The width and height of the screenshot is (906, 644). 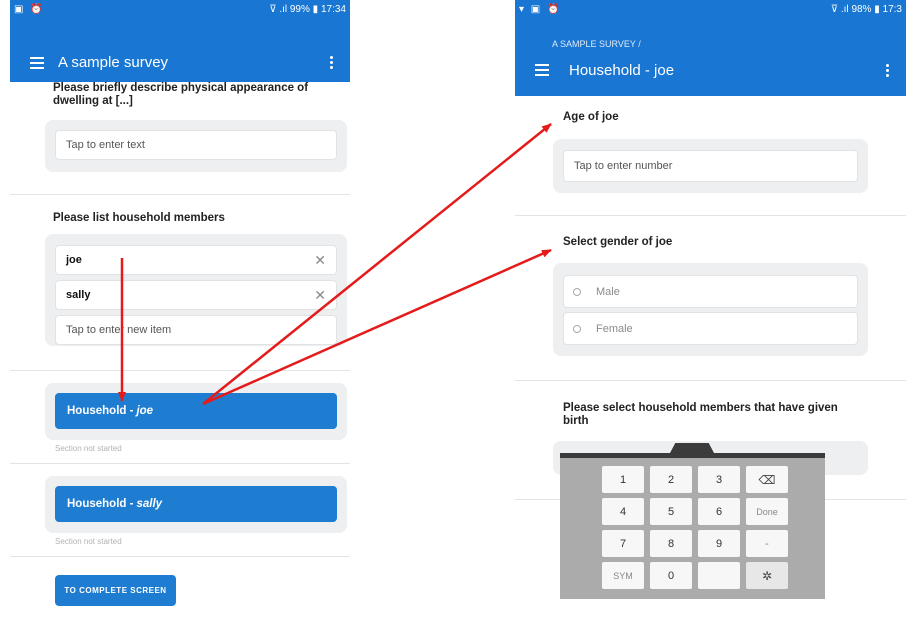 What do you see at coordinates (719, 575) in the screenshot?
I see `space-key` at bounding box center [719, 575].